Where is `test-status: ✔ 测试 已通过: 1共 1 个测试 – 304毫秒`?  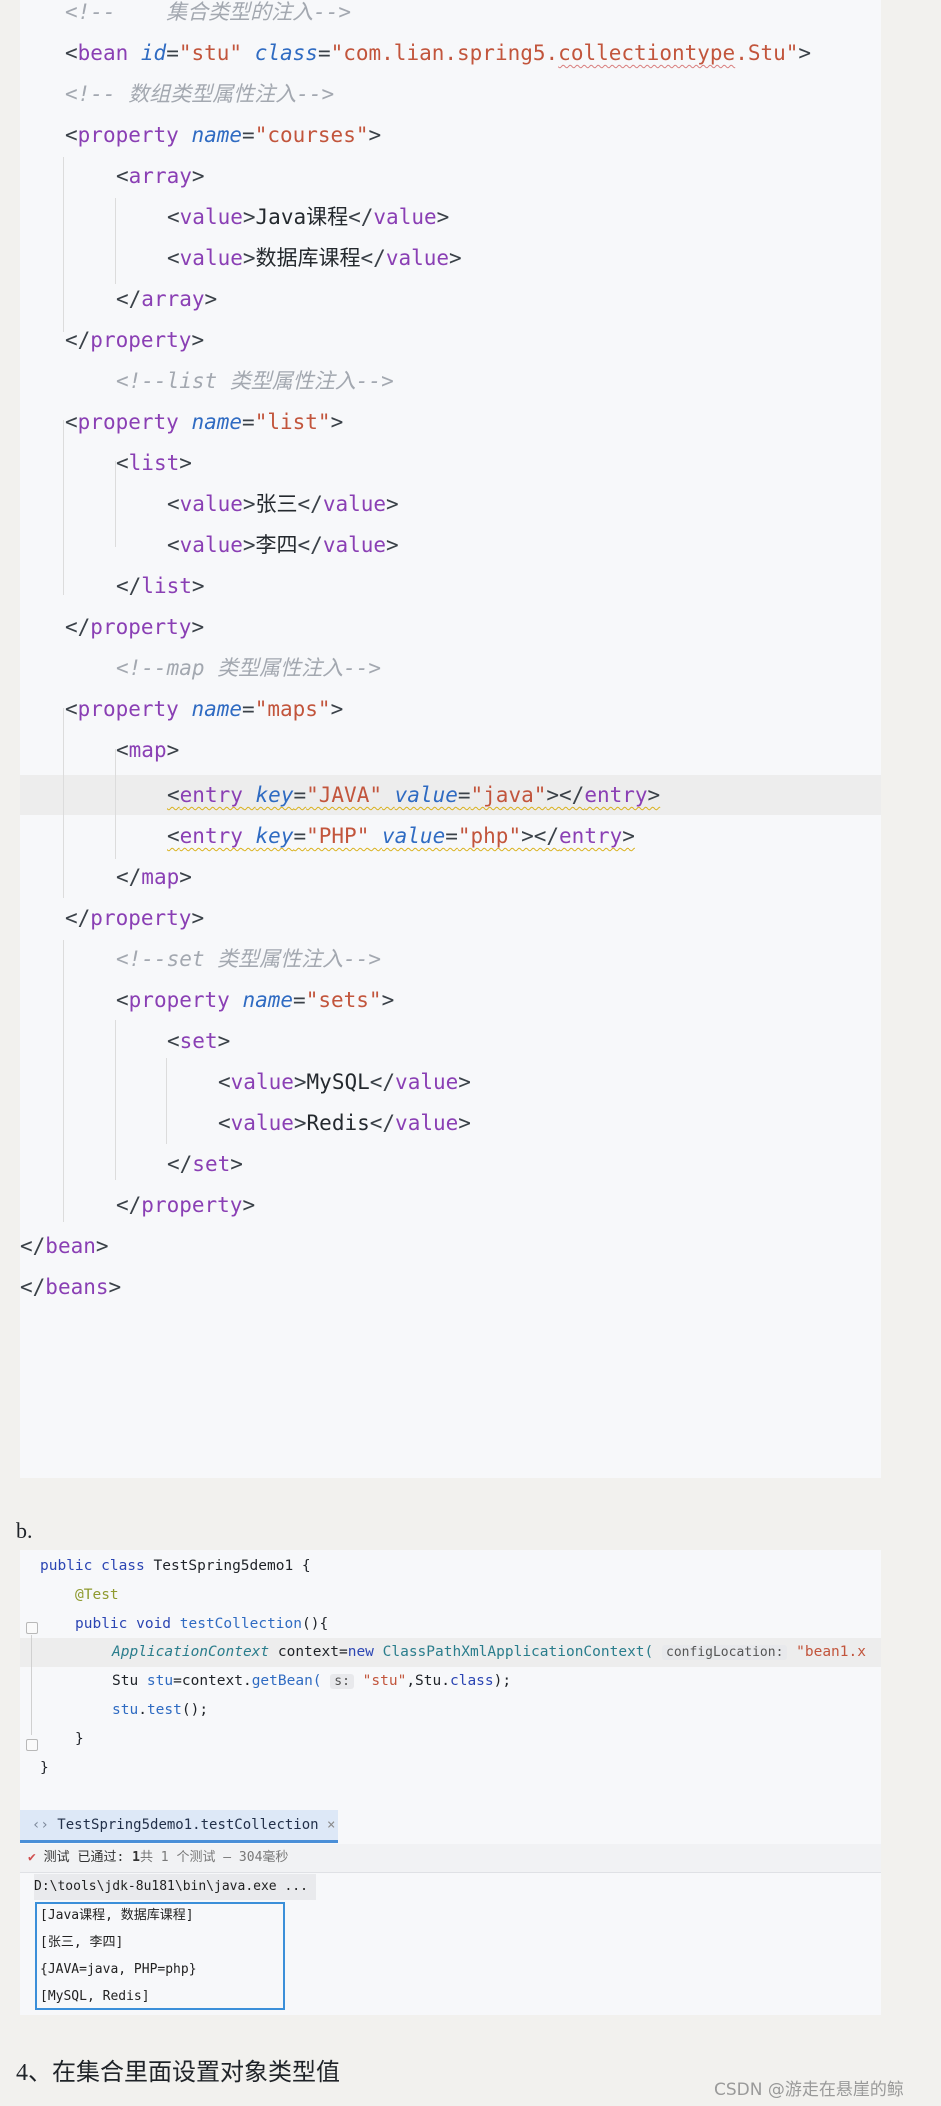
test-status: ✔ 测试 已通过: 1共 1 个测试 – 304毫秒 is located at coordinates (158, 1857).